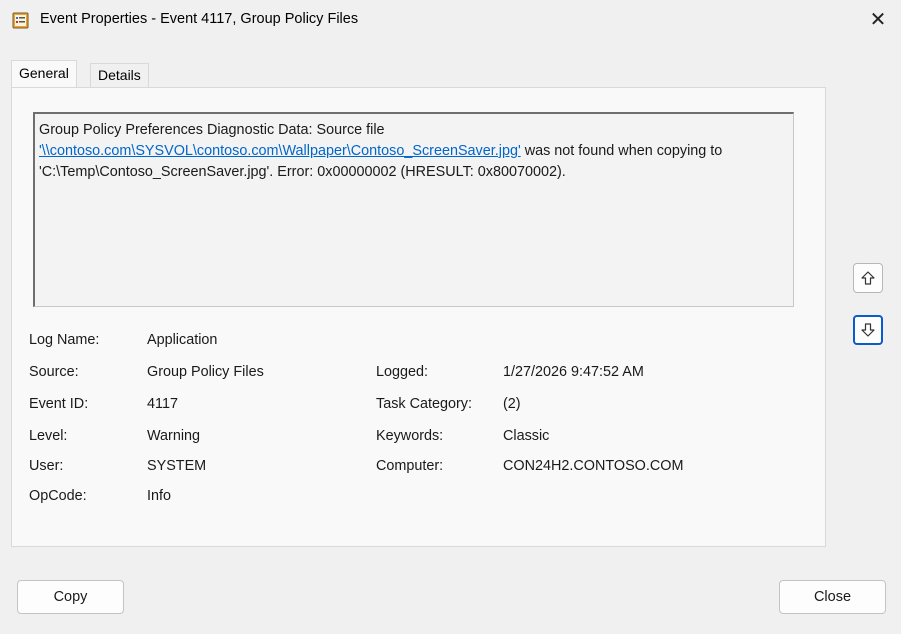 This screenshot has height=634, width=901. What do you see at coordinates (868, 330) in the screenshot?
I see `next-event-button` at bounding box center [868, 330].